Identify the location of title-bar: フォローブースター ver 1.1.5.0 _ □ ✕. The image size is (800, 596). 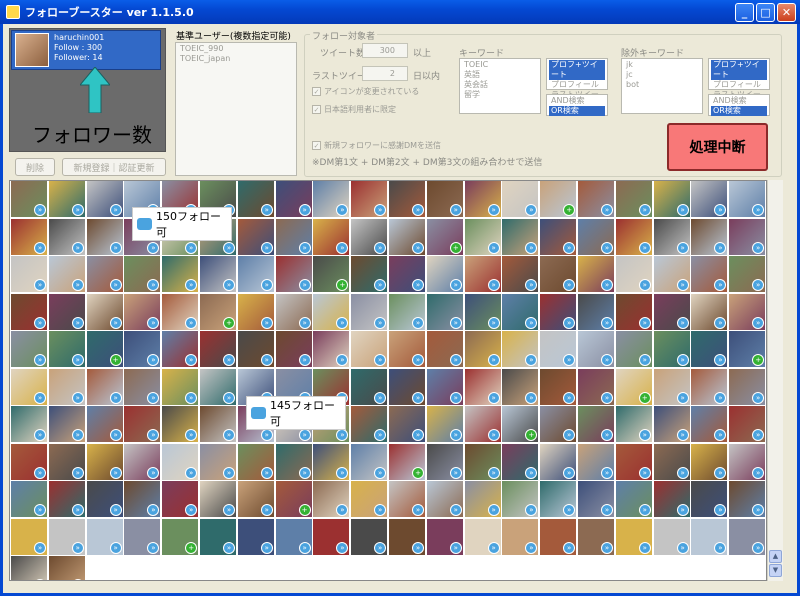
(400, 12).